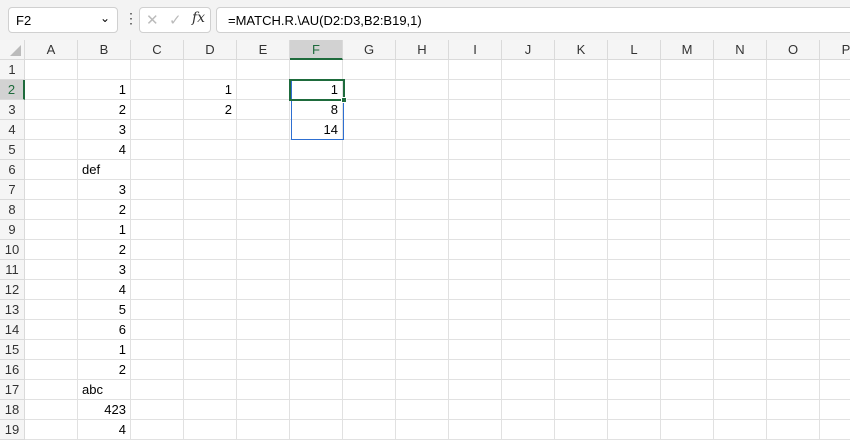 The width and height of the screenshot is (850, 444). I want to click on cell-N3, so click(740, 110).